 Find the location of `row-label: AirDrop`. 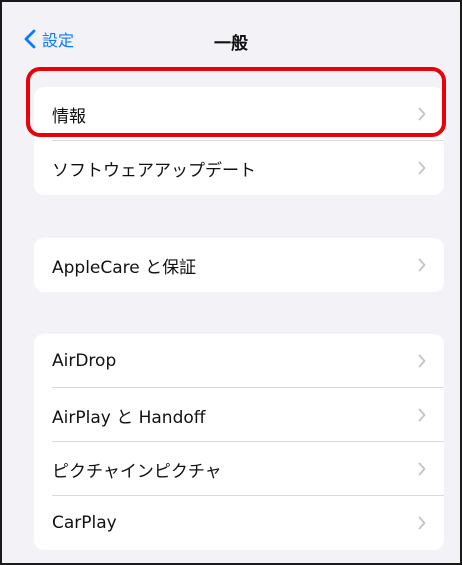

row-label: AirDrop is located at coordinates (84, 361).